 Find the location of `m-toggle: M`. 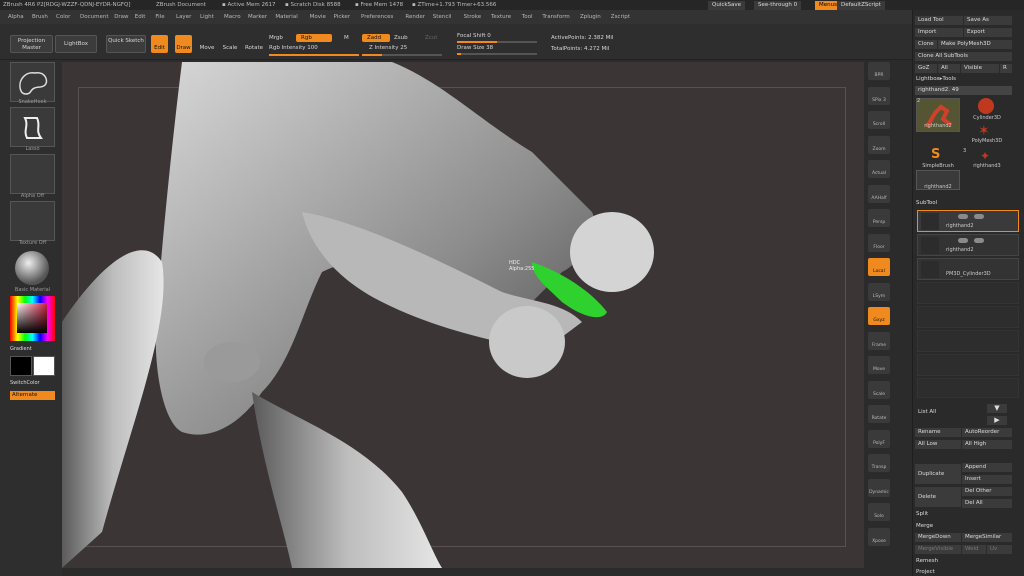

m-toggle: M is located at coordinates (346, 38).